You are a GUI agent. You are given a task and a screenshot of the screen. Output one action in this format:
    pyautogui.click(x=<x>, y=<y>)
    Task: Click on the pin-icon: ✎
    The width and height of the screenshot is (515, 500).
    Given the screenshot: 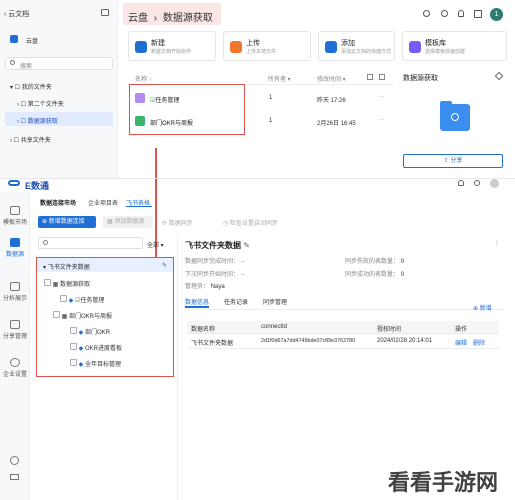 What is the action you would take?
    pyautogui.click(x=246, y=245)
    